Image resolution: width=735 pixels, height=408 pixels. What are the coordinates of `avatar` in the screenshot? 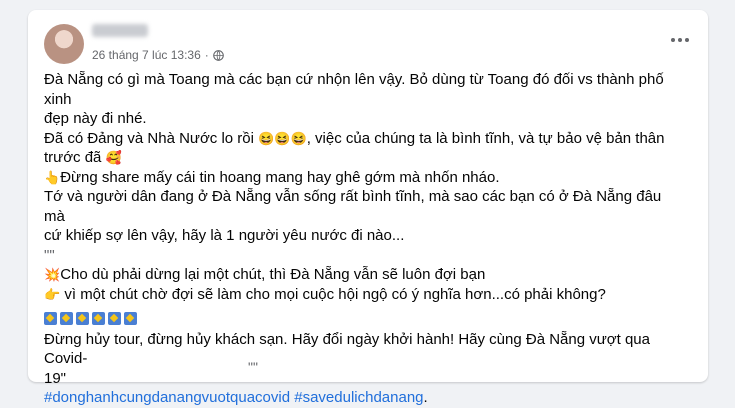 It's located at (64, 44).